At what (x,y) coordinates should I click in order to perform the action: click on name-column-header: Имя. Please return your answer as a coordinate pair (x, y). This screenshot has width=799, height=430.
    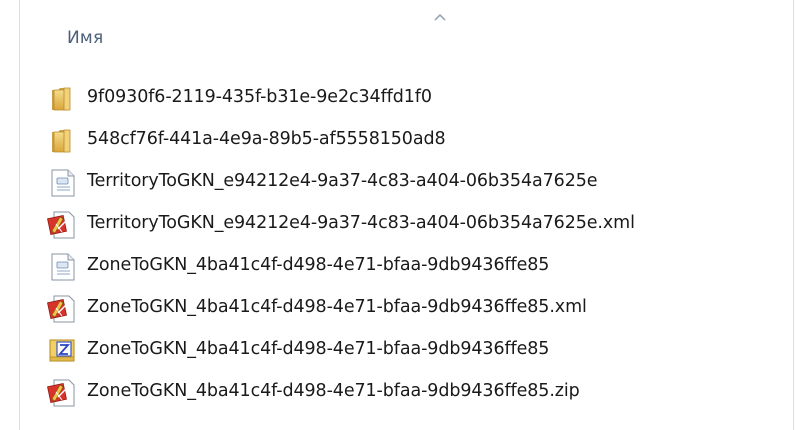
    Looking at the image, I should click on (406, 31).